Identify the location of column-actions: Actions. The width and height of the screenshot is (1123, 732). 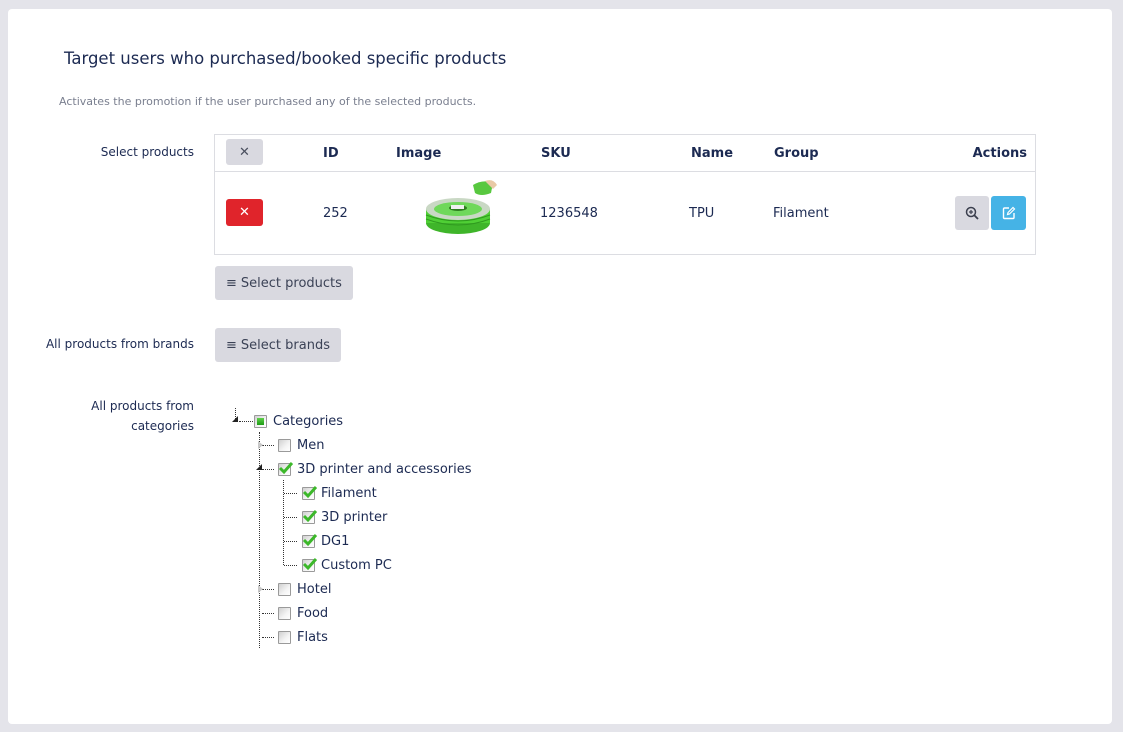
(999, 153).